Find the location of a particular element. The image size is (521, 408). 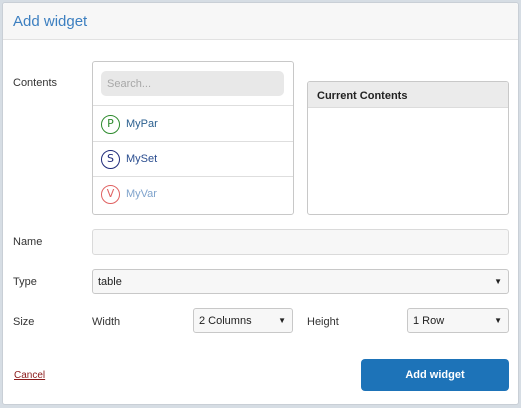

contents-label: Contents is located at coordinates (35, 83).